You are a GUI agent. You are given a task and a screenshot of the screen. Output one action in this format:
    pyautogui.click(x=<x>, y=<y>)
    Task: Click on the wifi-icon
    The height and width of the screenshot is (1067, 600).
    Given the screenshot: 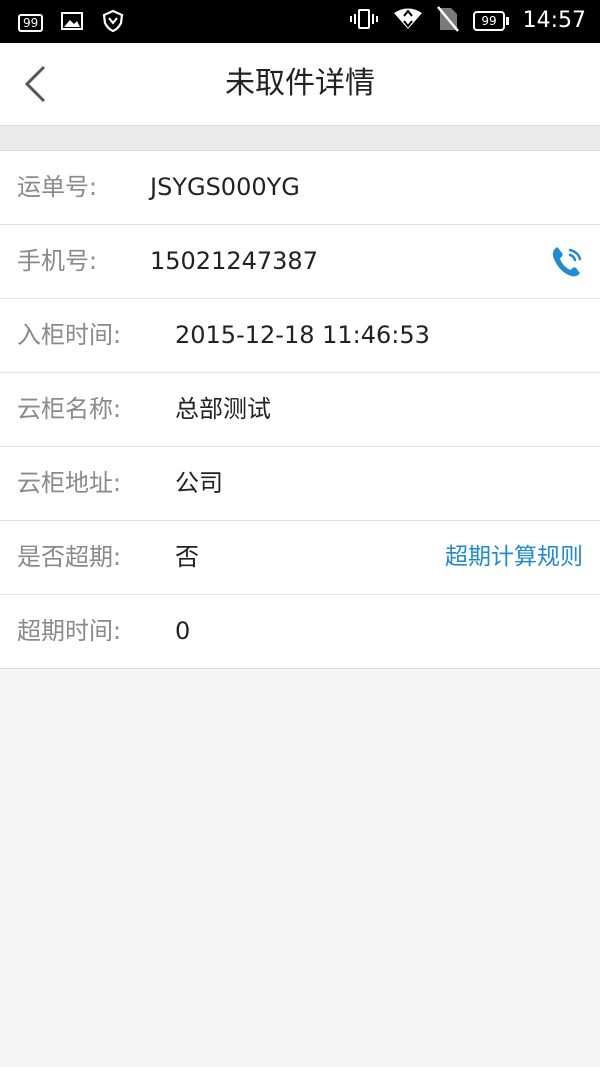 What is the action you would take?
    pyautogui.click(x=408, y=21)
    